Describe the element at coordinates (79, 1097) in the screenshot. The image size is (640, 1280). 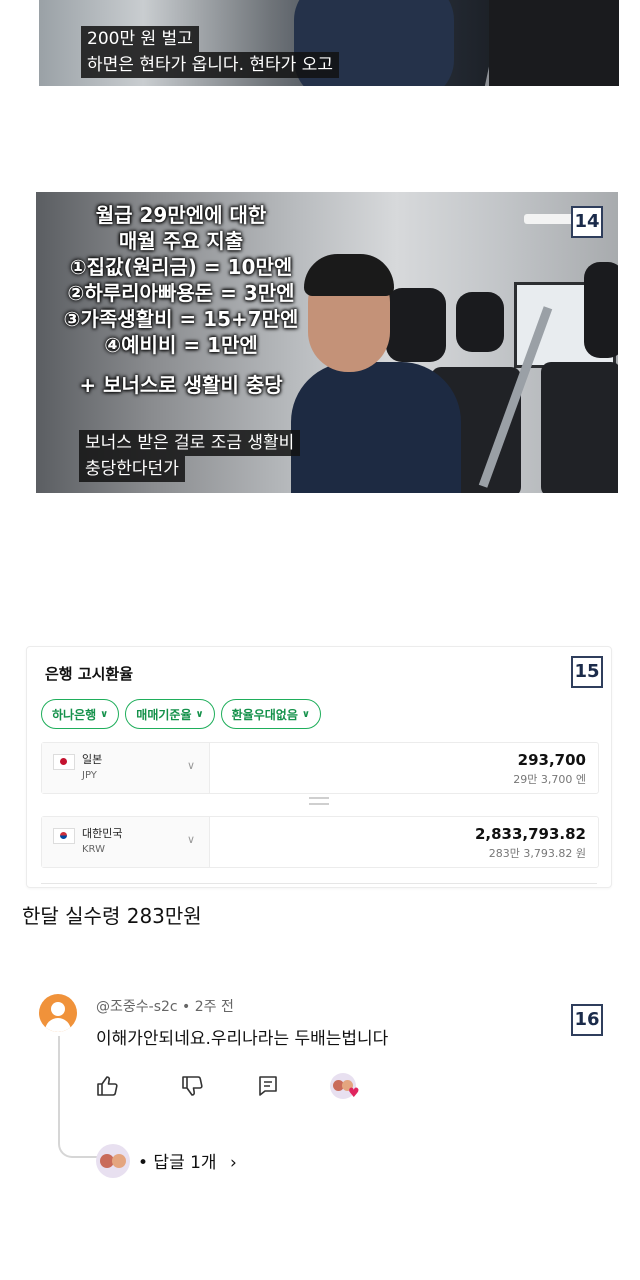
I see `reply-thread-line` at that location.